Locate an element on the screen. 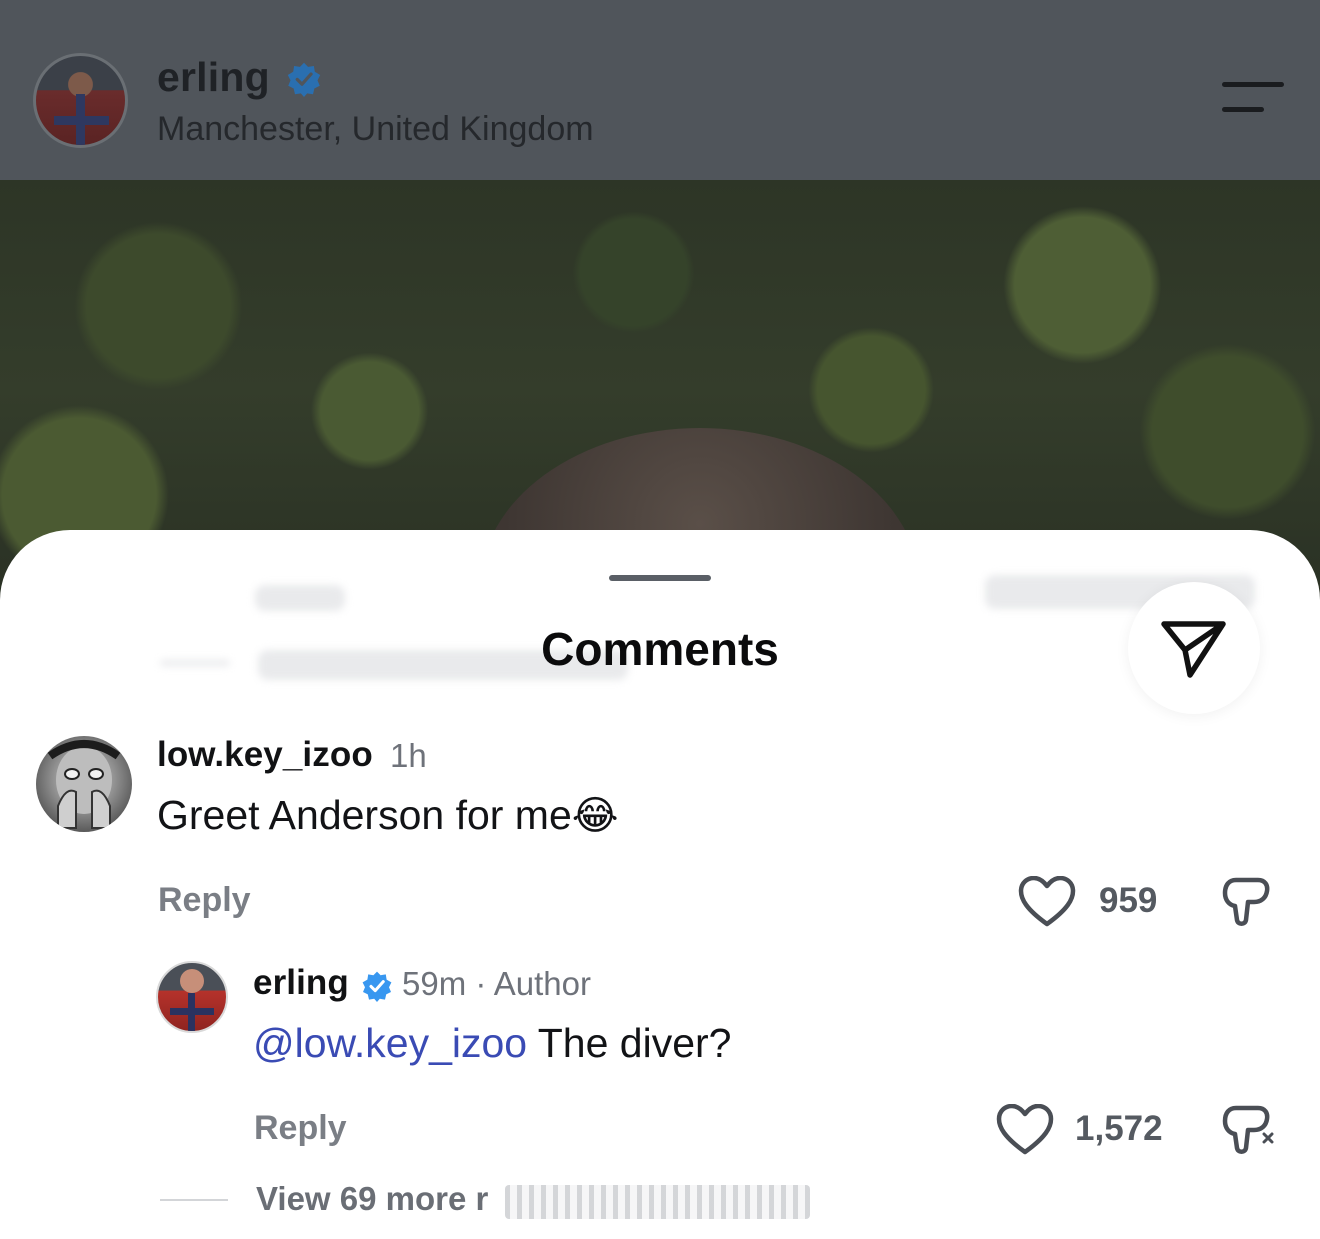 This screenshot has height=1239, width=1320. reply-timestamp: 59m is located at coordinates (434, 983).